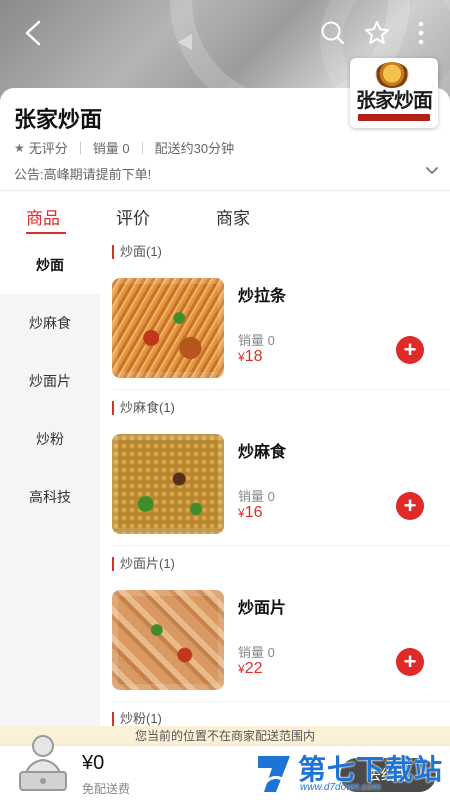 This screenshot has height=800, width=450. Describe the element at coordinates (394, 117) in the screenshot. I see `logo-ribbon` at that location.